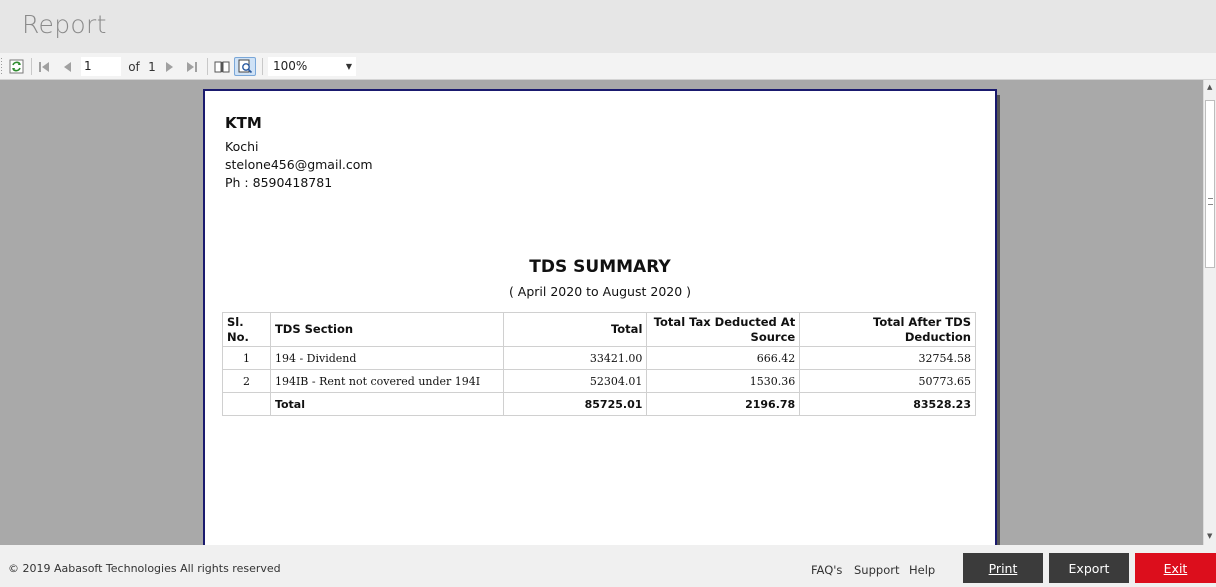  I want to click on report-period: ( April 2020 to August 2020 ), so click(600, 291).